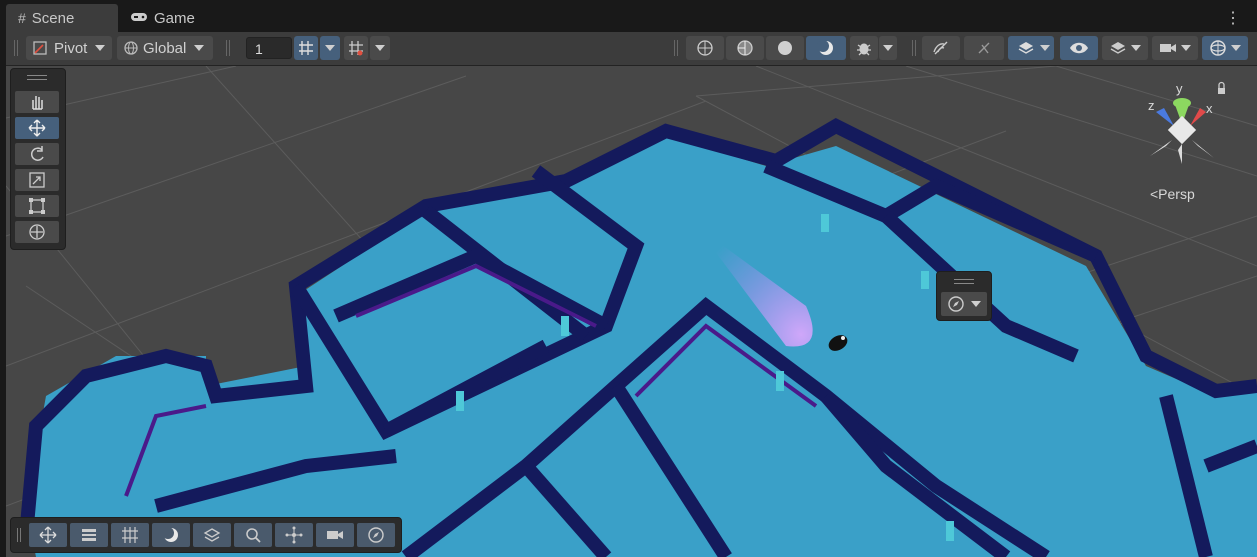 The image size is (1257, 557). I want to click on transform-icon, so click(37, 232).